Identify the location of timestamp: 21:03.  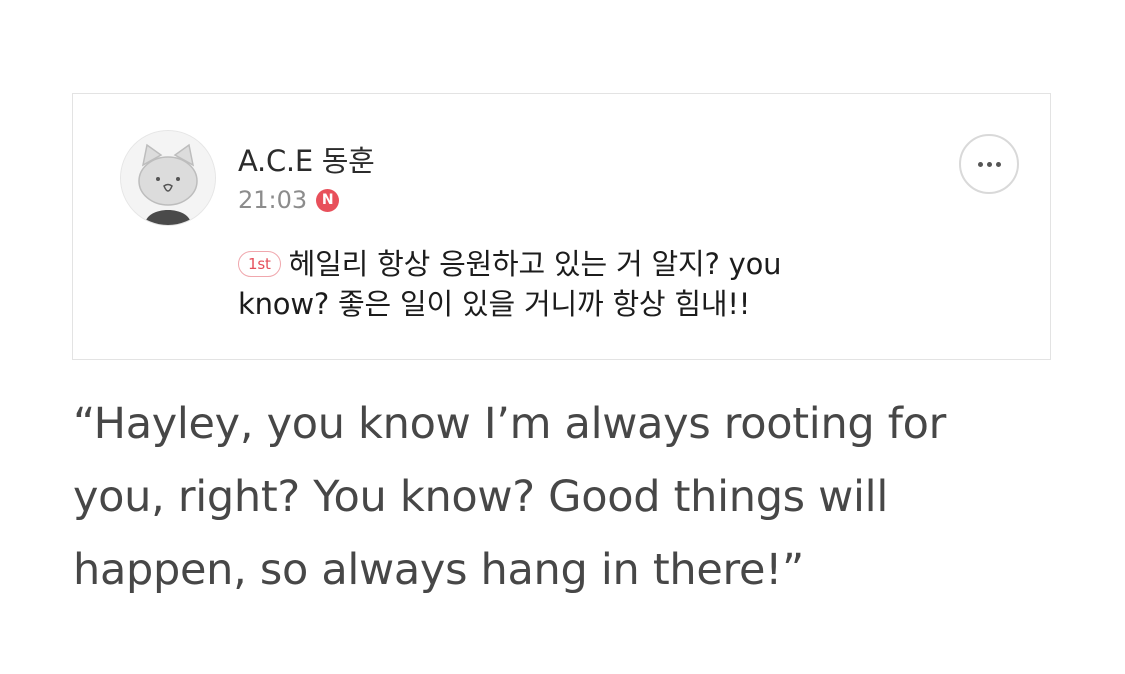
(273, 200).